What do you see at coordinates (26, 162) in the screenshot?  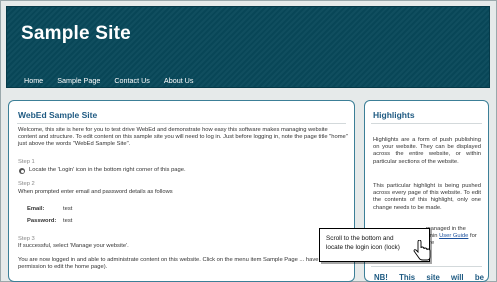 I see `step1-label: Step 1` at bounding box center [26, 162].